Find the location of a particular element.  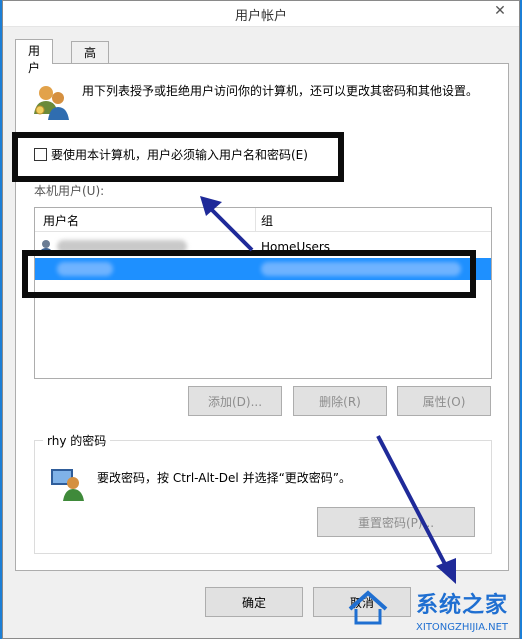

local-users-label: 本机用户(U): is located at coordinates (69, 191).